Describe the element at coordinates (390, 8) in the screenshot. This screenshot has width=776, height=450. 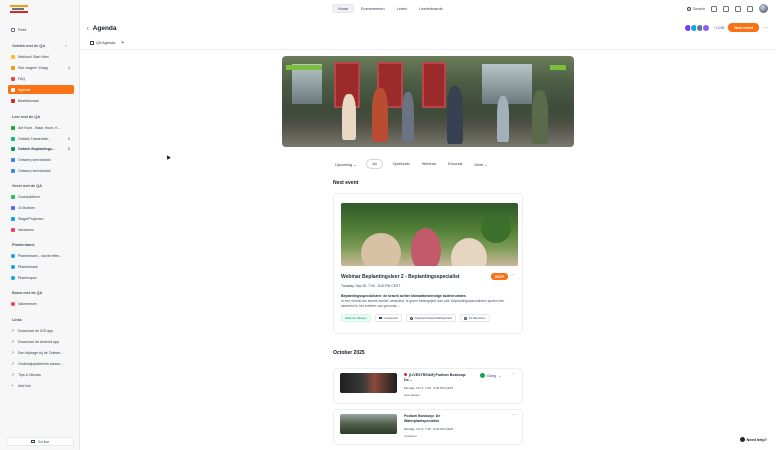
I see `top-navigation: Home Evenementen Leden Leaderboards` at that location.